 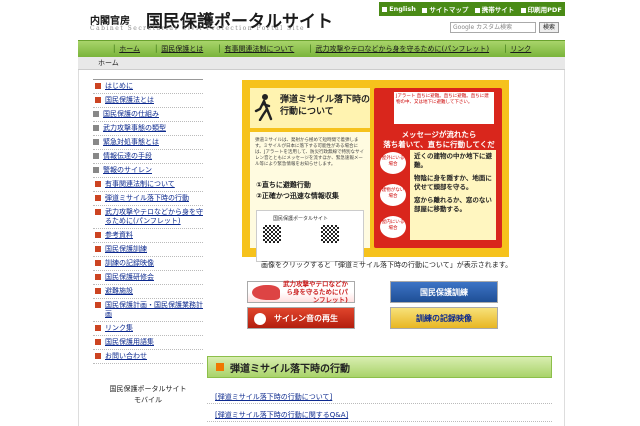 I want to click on missile-qa-link: [弾道ミサイル落下時の行動に関するQ&A], so click(x=281, y=415).